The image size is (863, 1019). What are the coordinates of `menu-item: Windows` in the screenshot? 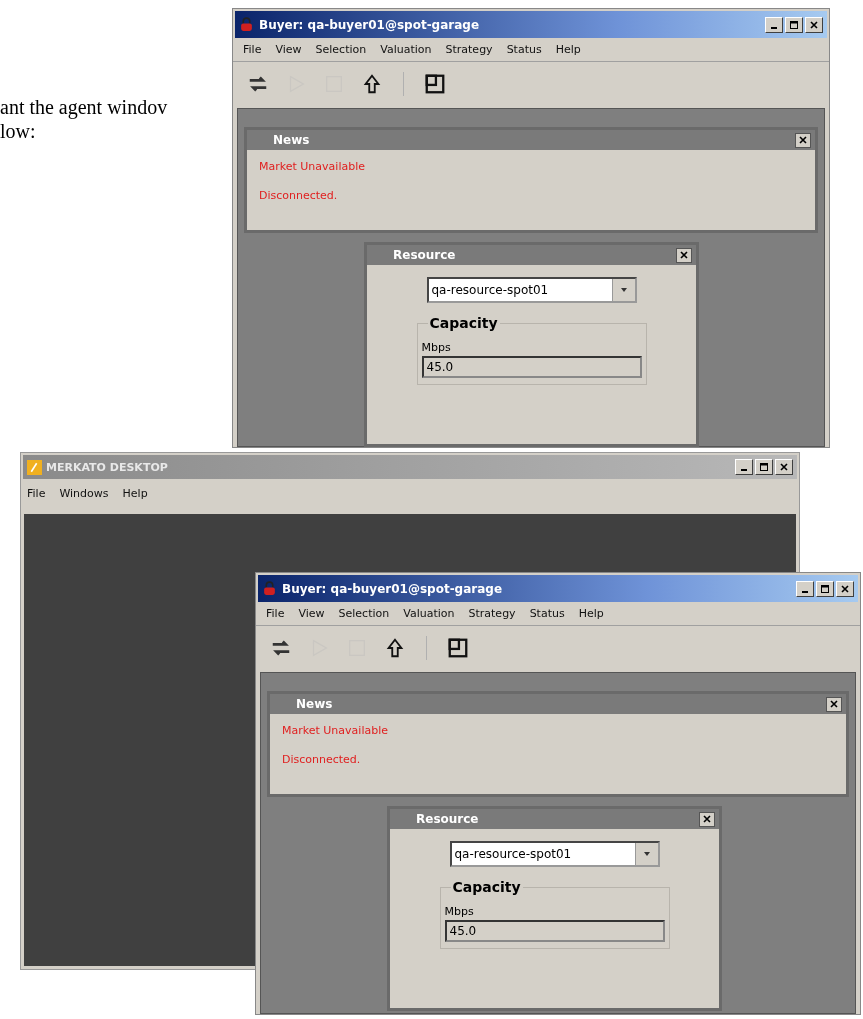 It's located at (84, 493).